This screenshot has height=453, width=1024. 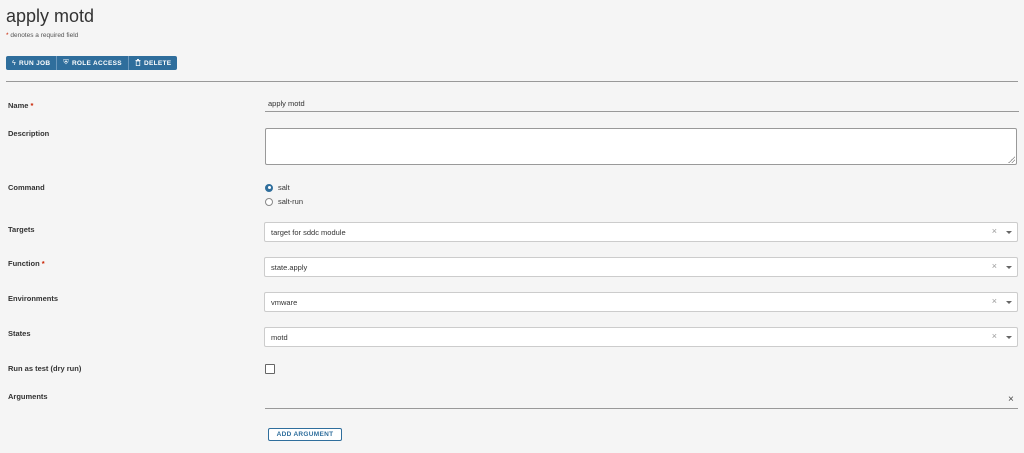 I want to click on required-note-text: denotes a required field, so click(x=44, y=35).